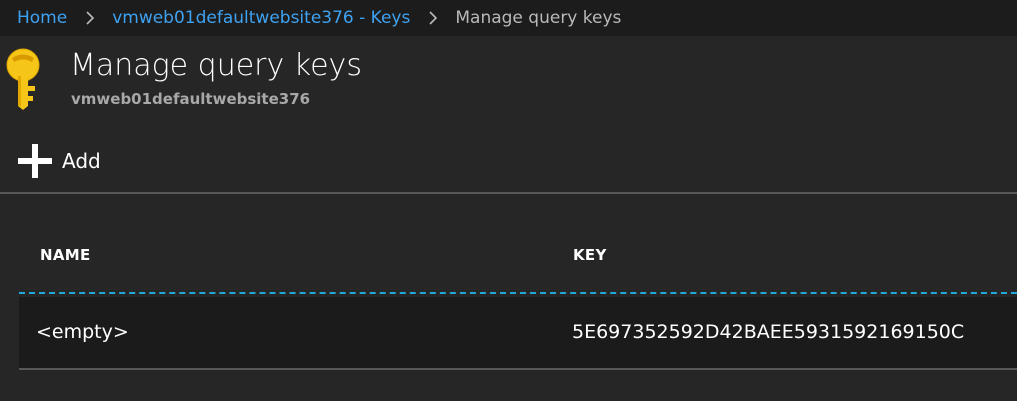  What do you see at coordinates (59, 161) in the screenshot?
I see `add-button: Add` at bounding box center [59, 161].